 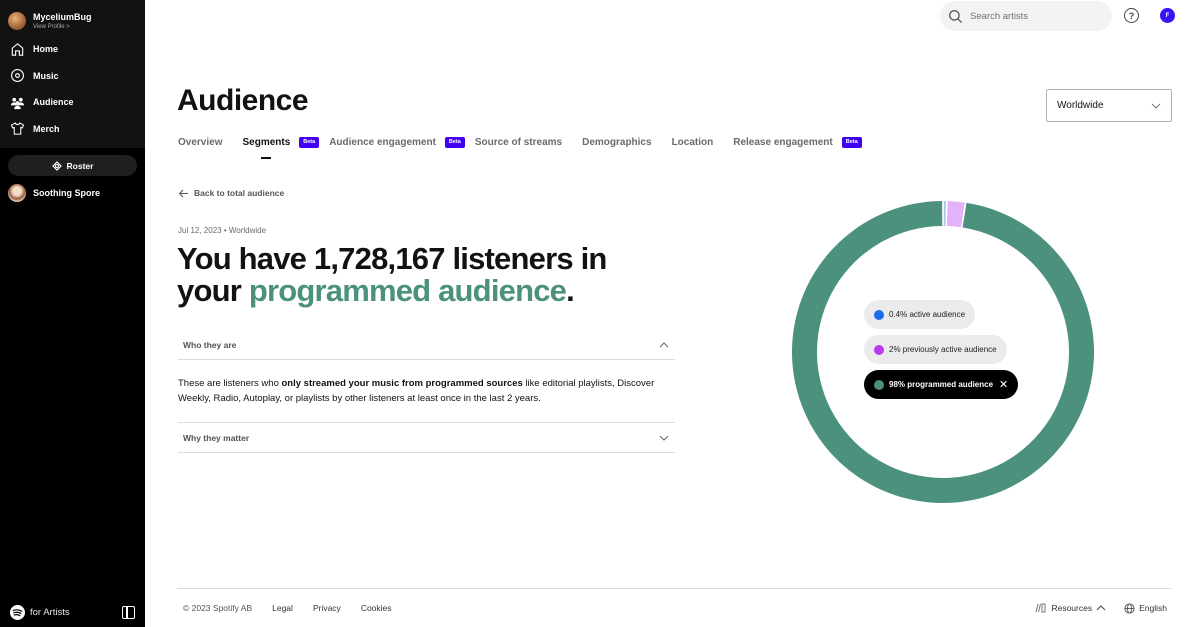 I want to click on legend-row: 2% previously active audience, so click(x=941, y=352).